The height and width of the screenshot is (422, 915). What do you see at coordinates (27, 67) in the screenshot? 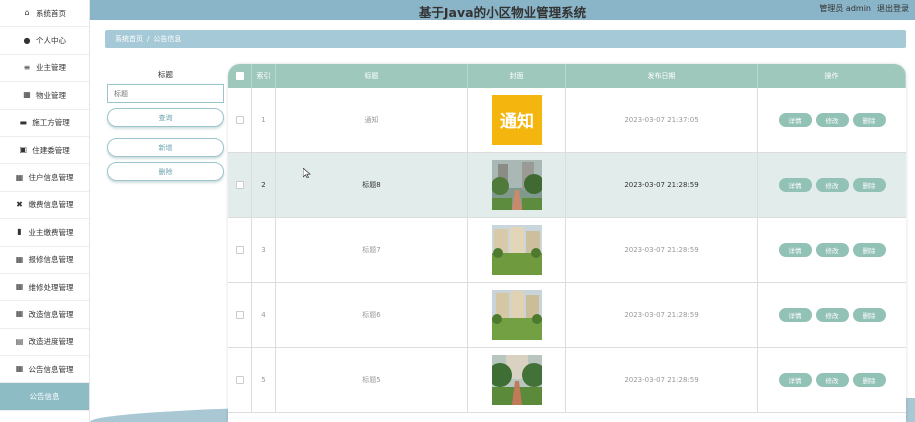
I see `list-icon: ≡` at bounding box center [27, 67].